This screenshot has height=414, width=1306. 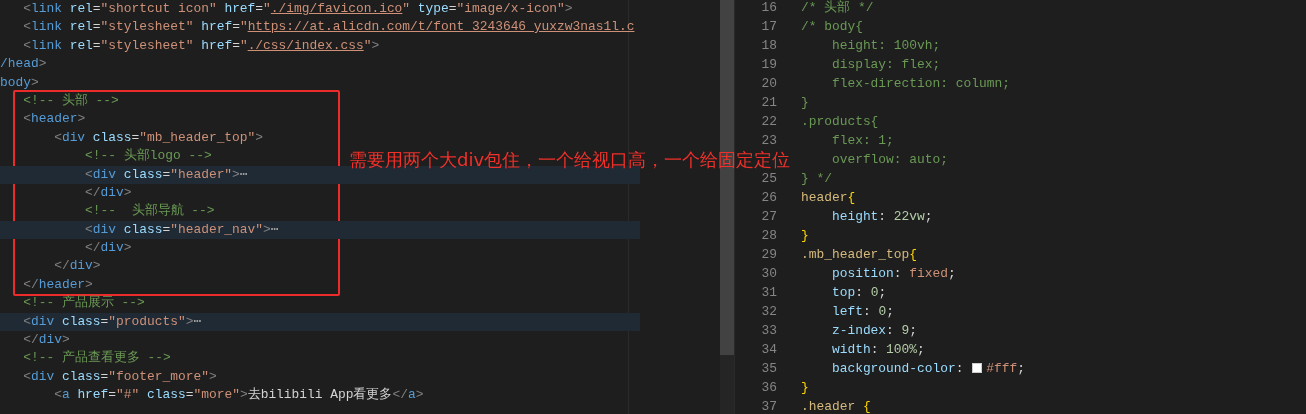 I want to click on code-line: .header {, so click(x=836, y=405).